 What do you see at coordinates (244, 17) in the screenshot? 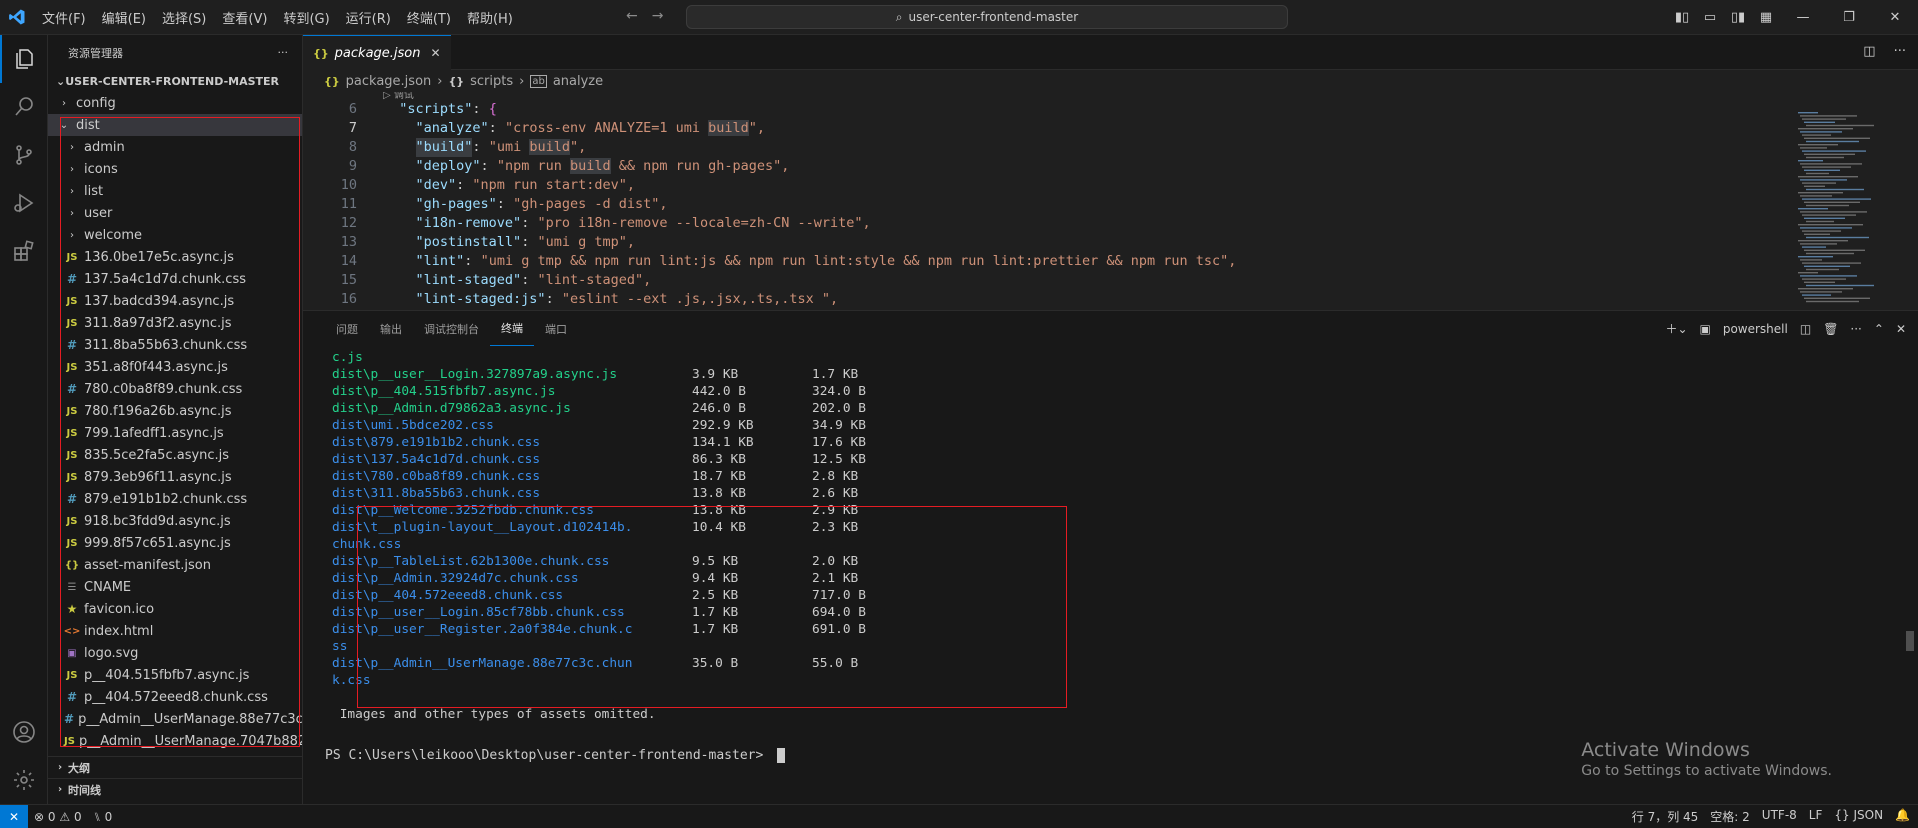
I see `menu-item: 查看(V)` at bounding box center [244, 17].